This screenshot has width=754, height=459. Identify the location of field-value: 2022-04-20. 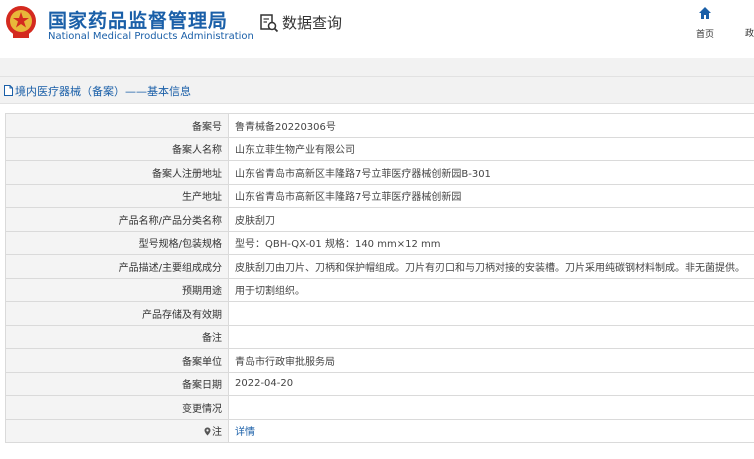
(491, 383).